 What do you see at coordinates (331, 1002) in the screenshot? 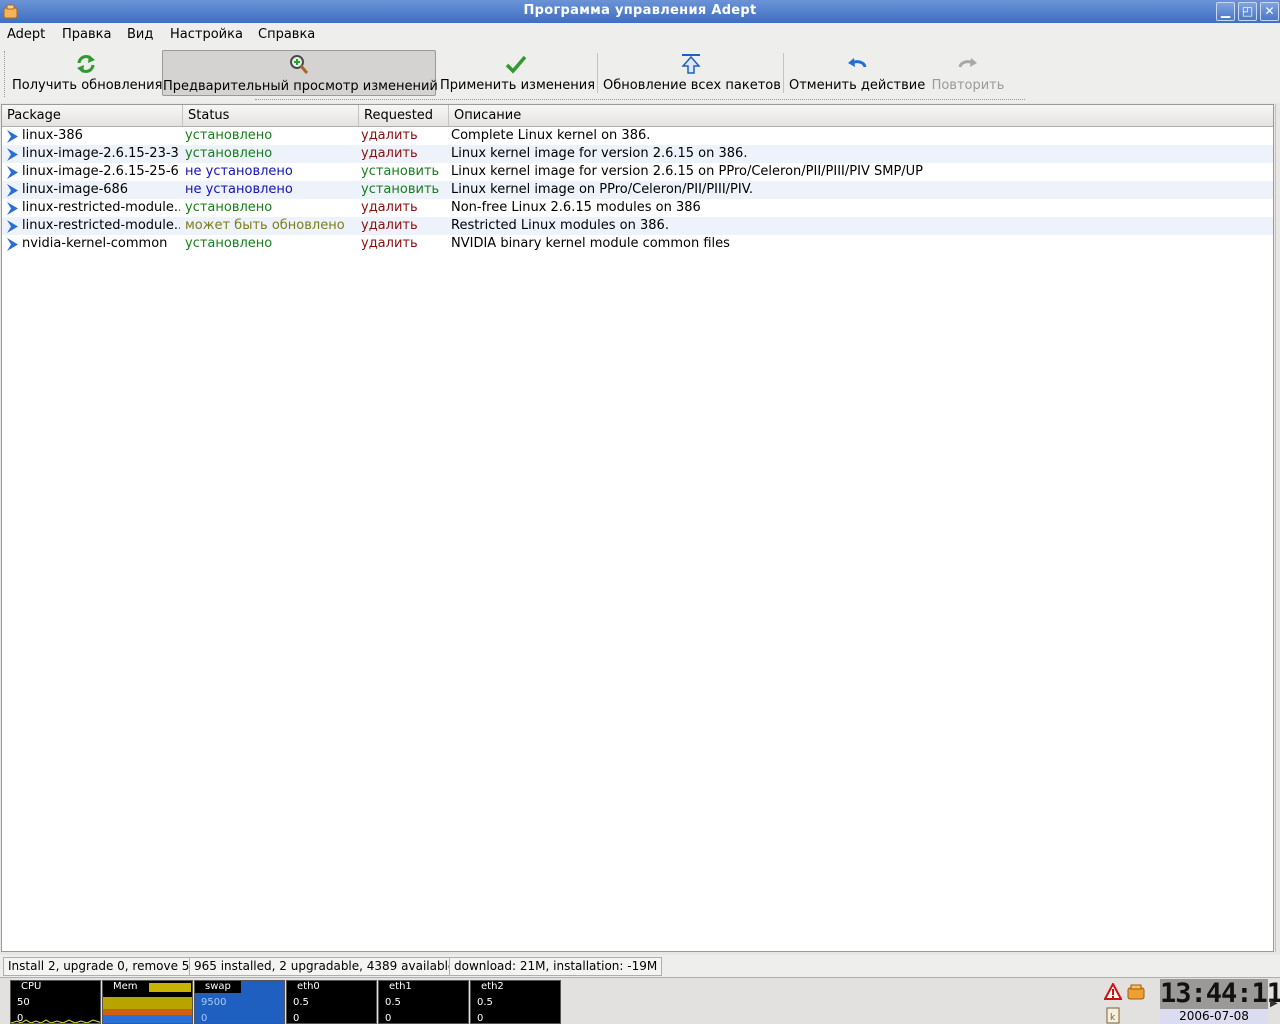
I see `eth0-monitor: eth0 0.5 0` at bounding box center [331, 1002].